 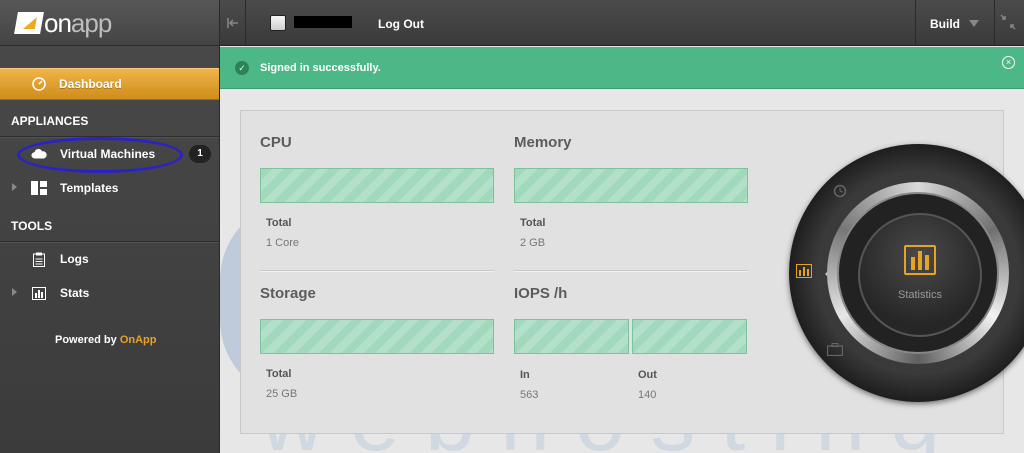 What do you see at coordinates (282, 394) in the screenshot?
I see `storage-total-value: 25 GB` at bounding box center [282, 394].